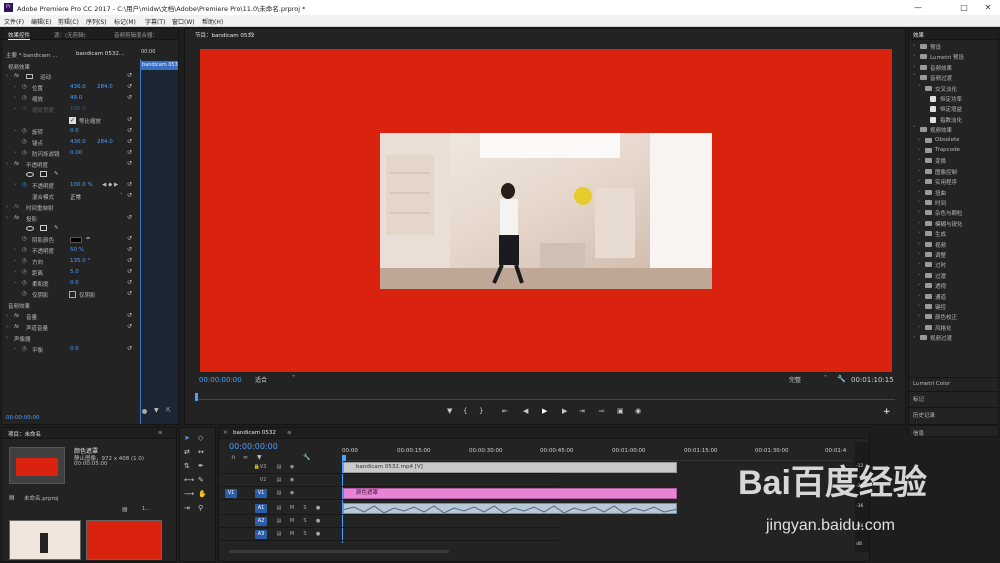 Image resolution: width=1000 pixels, height=563 pixels. Describe the element at coordinates (90, 219) in the screenshot. I see `shadow-effect-row: › fx 投影 ↺` at that location.